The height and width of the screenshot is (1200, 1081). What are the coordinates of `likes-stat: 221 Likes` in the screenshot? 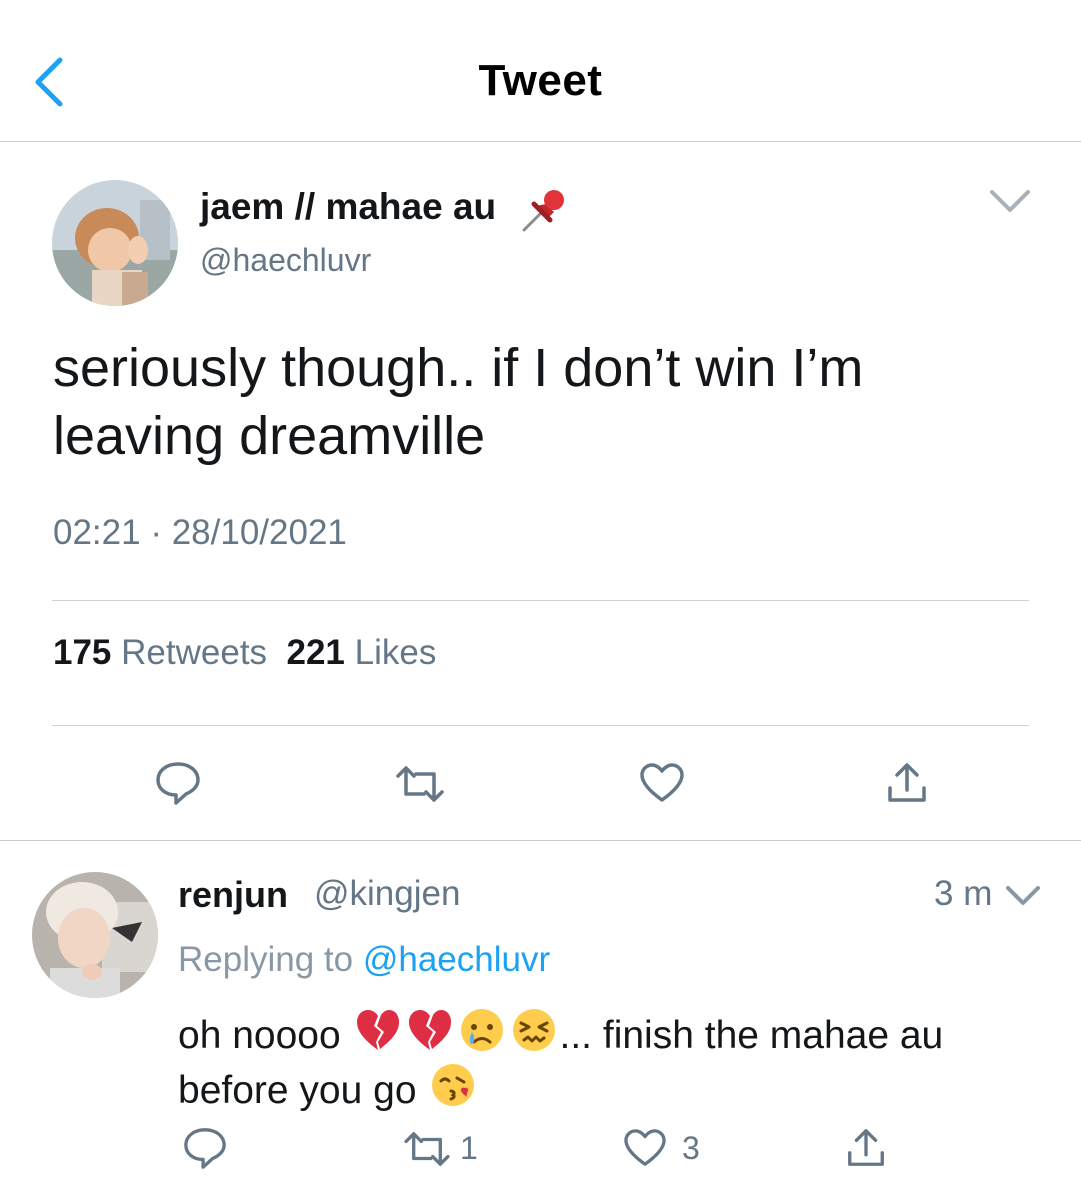 It's located at (362, 652).